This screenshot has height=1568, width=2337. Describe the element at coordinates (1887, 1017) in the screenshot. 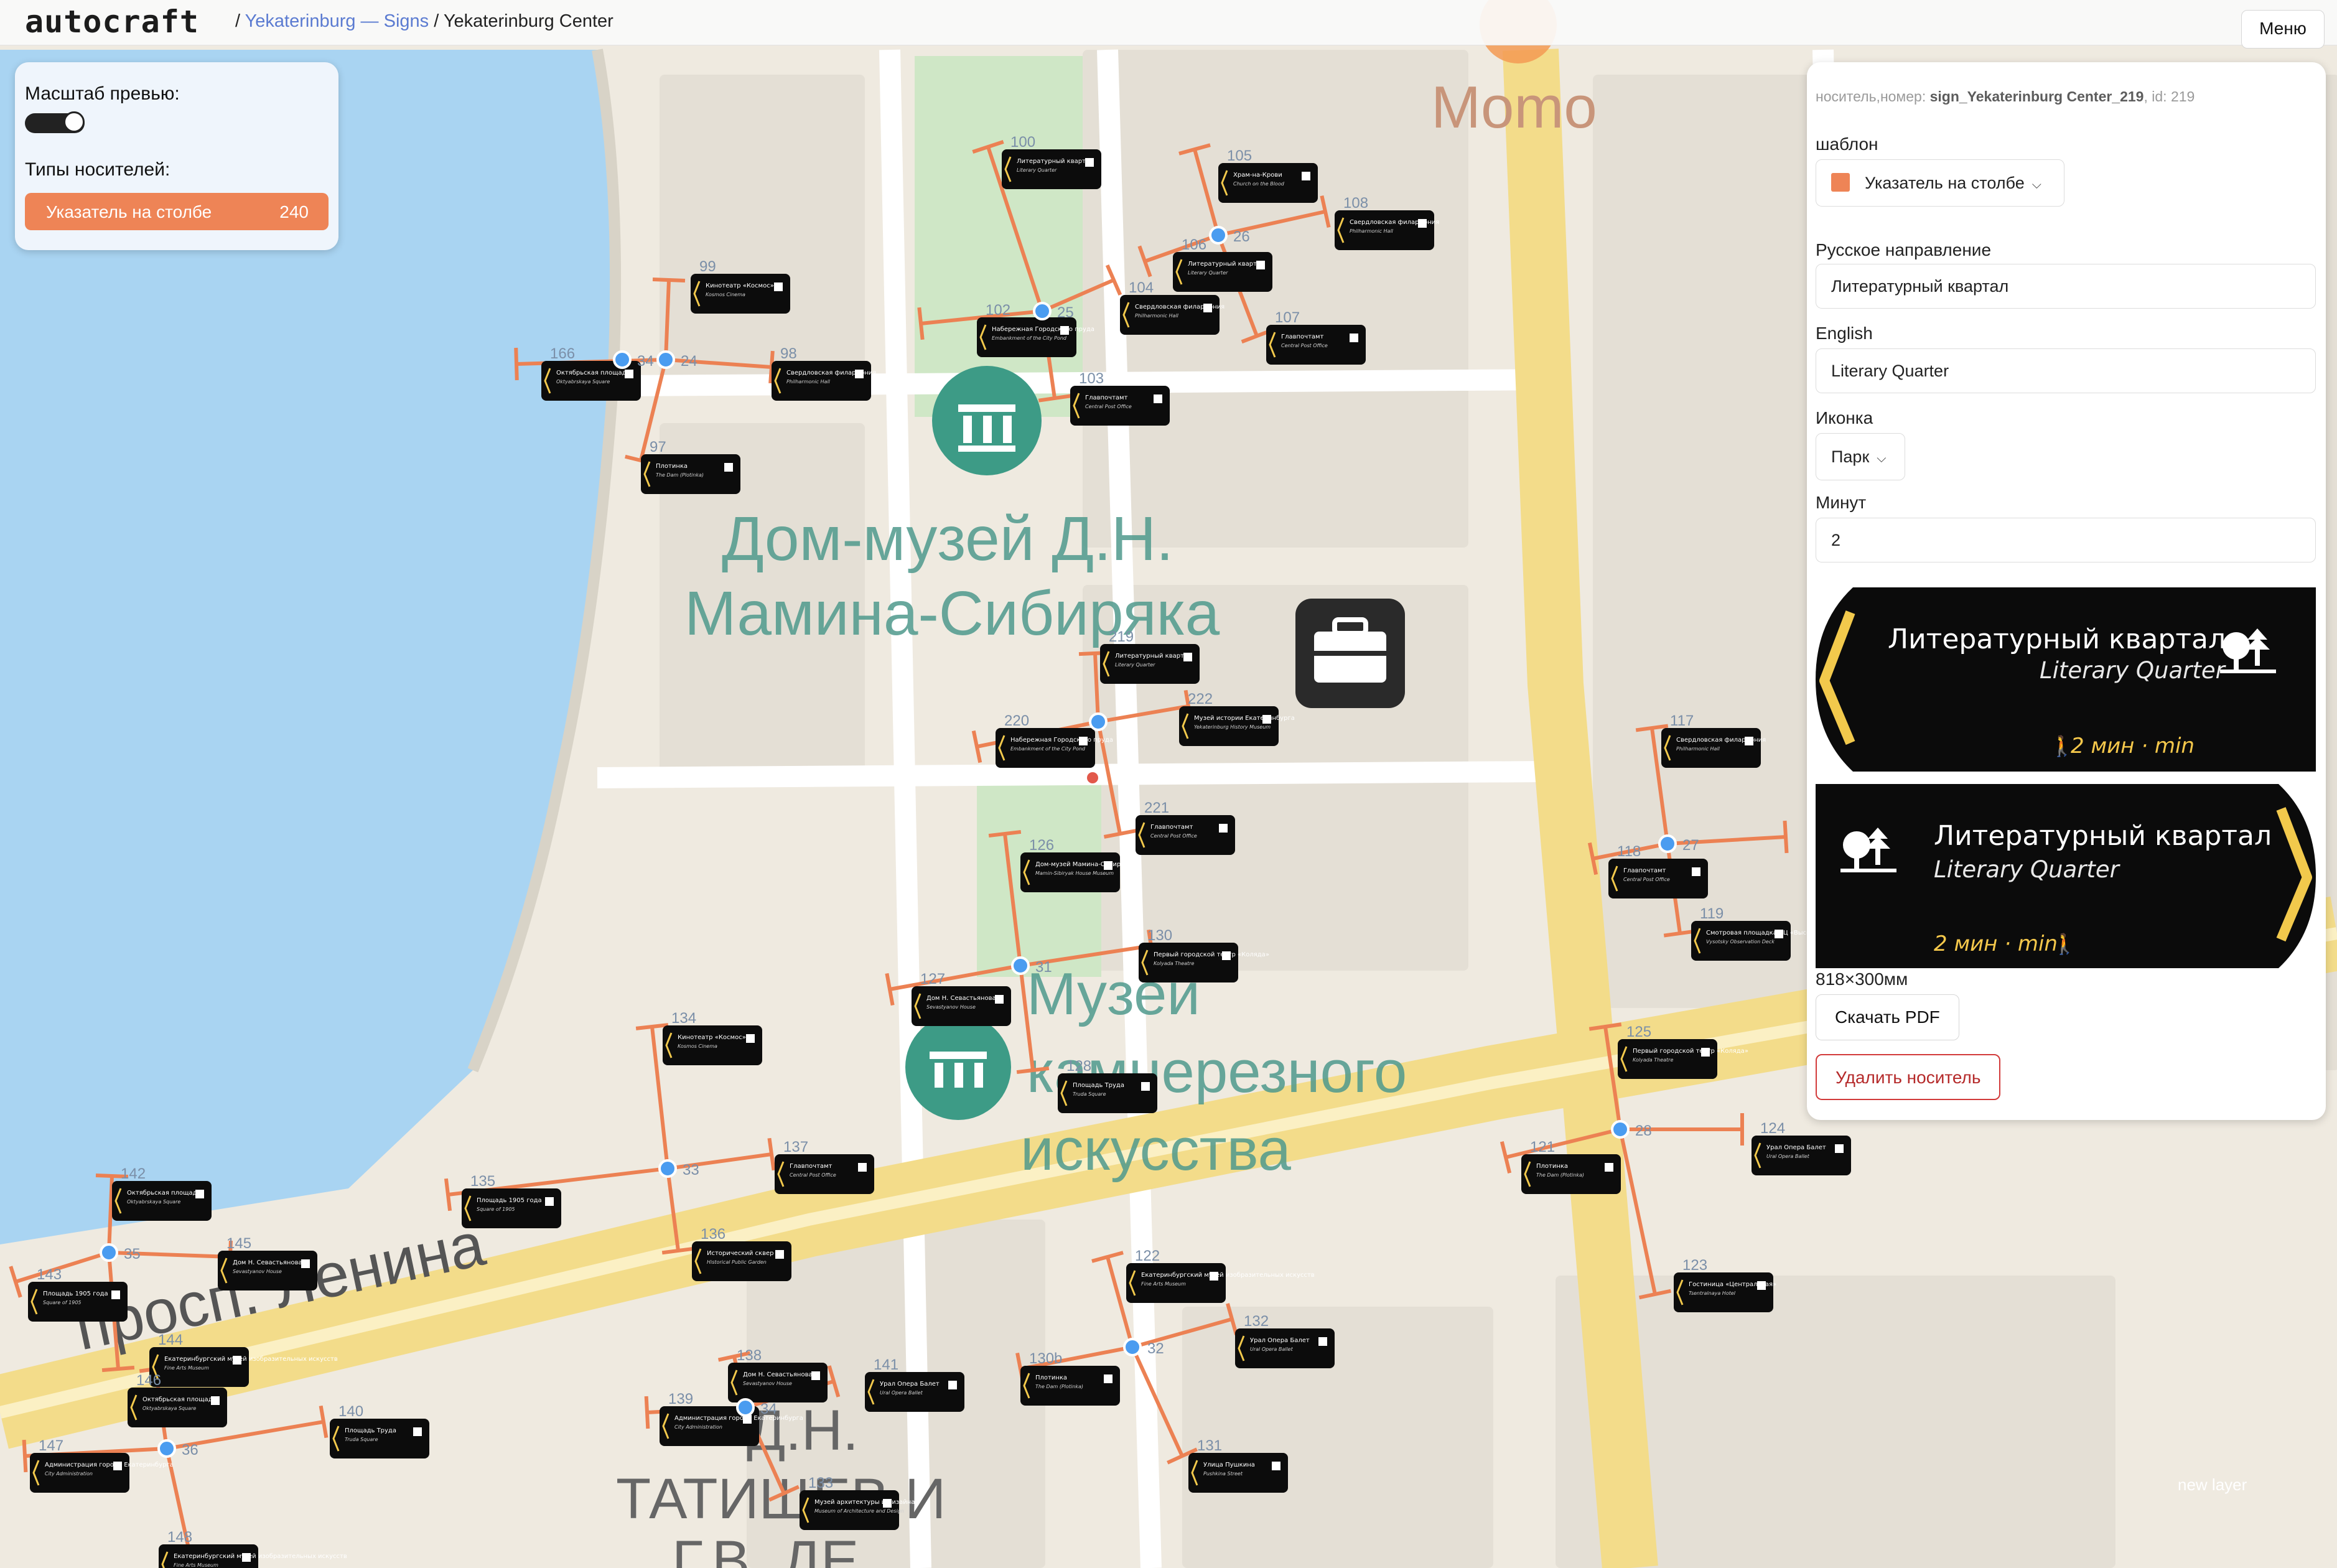

I see `download-pdf-button: Скачать PDF` at that location.